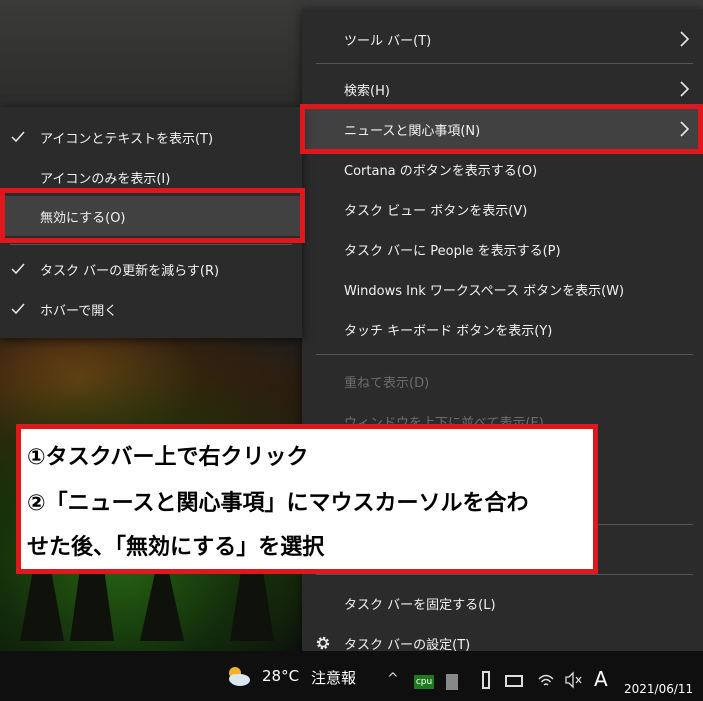 This screenshot has height=701, width=703. What do you see at coordinates (436, 211) in the screenshot?
I see `menu-item-label: タスク ビュー ボタンを表示(V)` at bounding box center [436, 211].